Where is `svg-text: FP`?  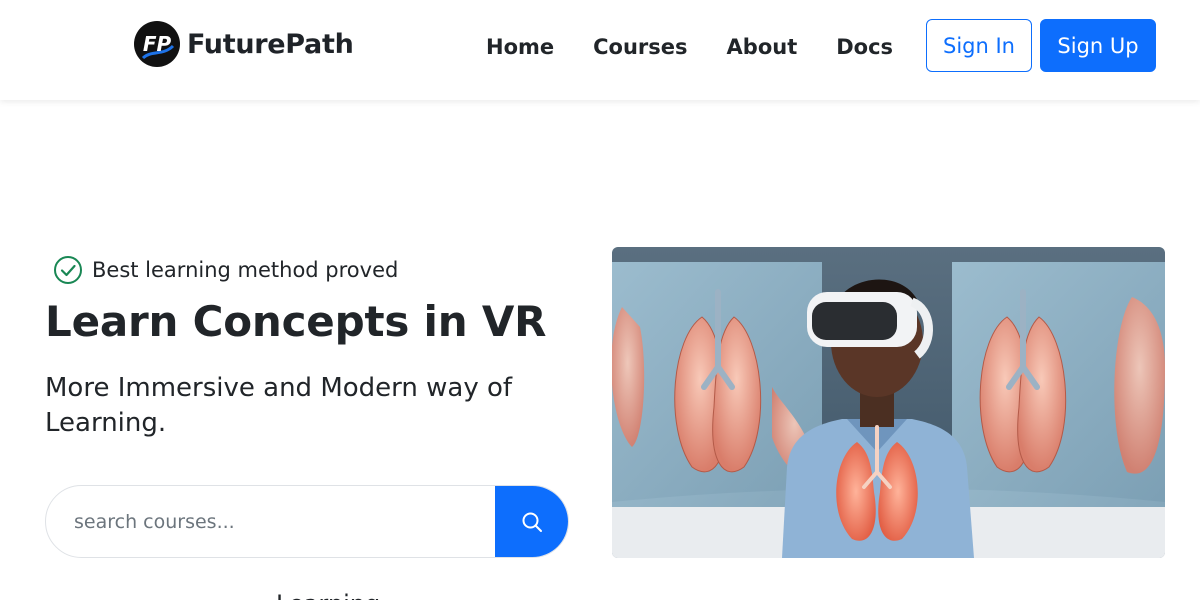 svg-text: FP is located at coordinates (157, 44).